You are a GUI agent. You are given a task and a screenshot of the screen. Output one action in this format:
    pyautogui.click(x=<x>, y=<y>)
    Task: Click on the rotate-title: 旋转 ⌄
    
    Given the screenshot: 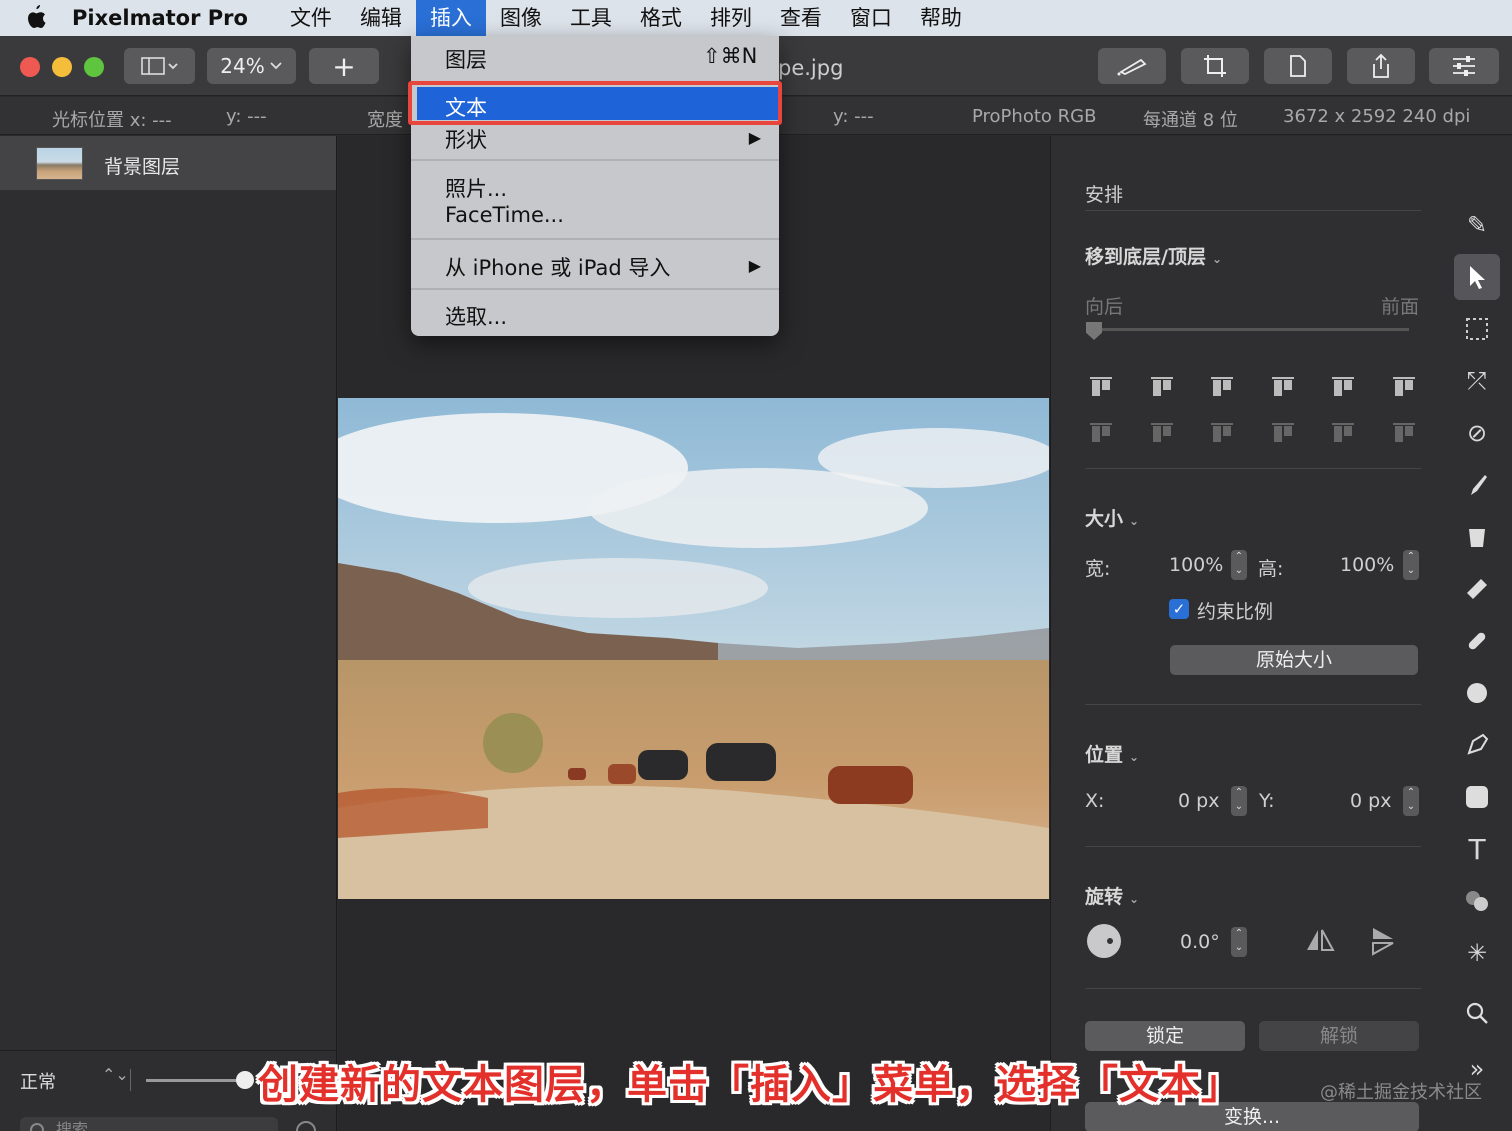 What is the action you would take?
    pyautogui.click(x=1112, y=895)
    